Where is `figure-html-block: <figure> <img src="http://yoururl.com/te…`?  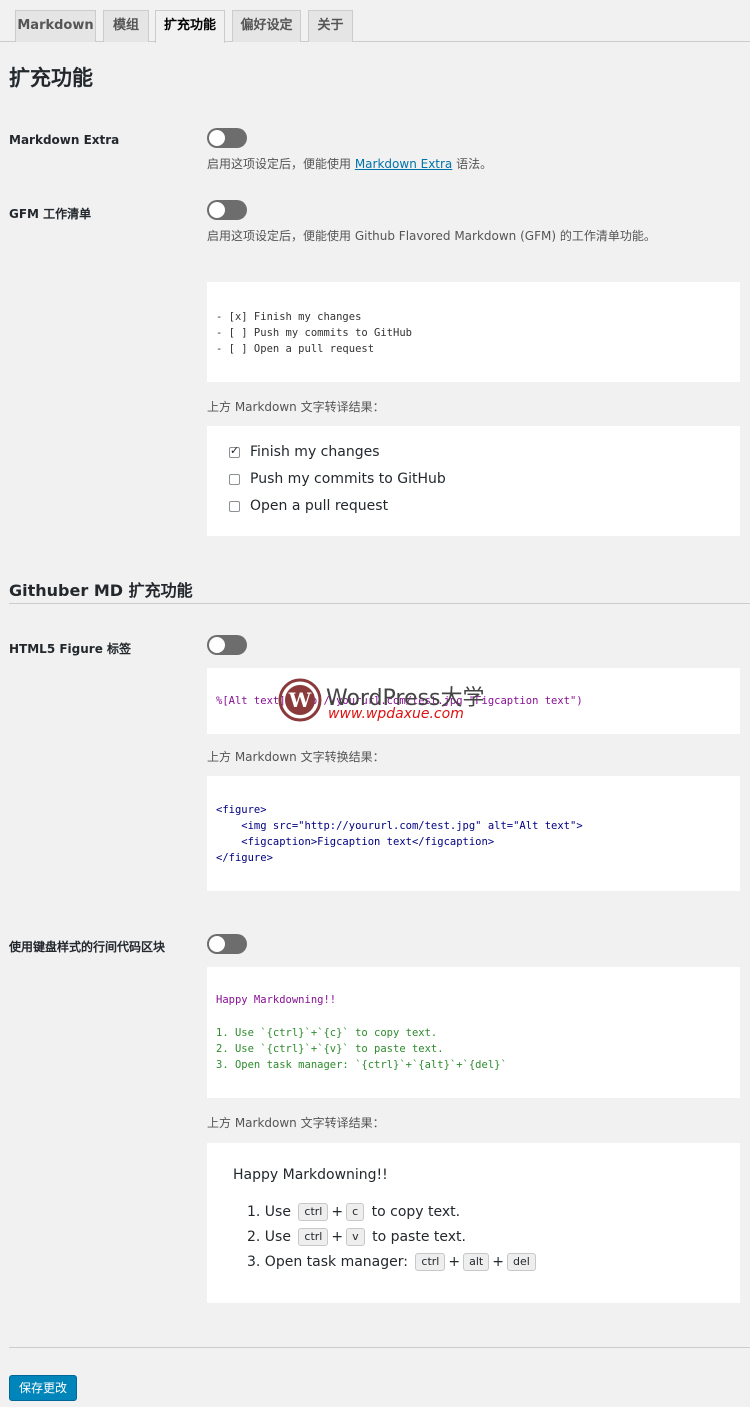 figure-html-block: <figure> <img src="http://yoururl.com/te… is located at coordinates (473, 833).